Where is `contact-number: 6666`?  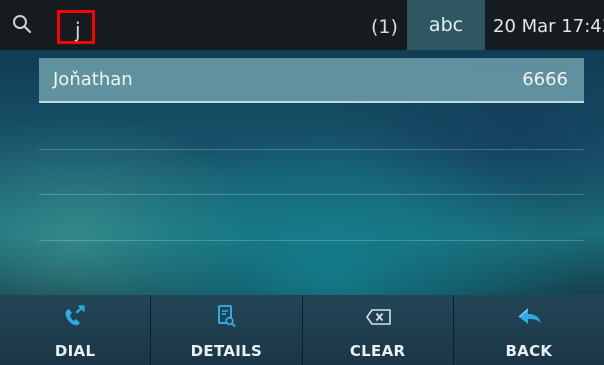 contact-number: 6666 is located at coordinates (545, 79).